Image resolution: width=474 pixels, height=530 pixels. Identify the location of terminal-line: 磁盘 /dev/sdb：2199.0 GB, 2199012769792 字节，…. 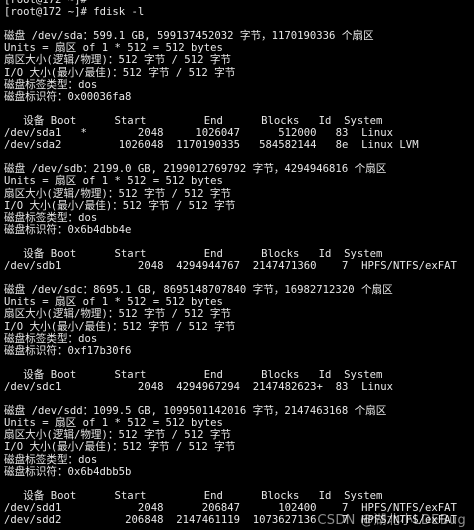
(195, 169).